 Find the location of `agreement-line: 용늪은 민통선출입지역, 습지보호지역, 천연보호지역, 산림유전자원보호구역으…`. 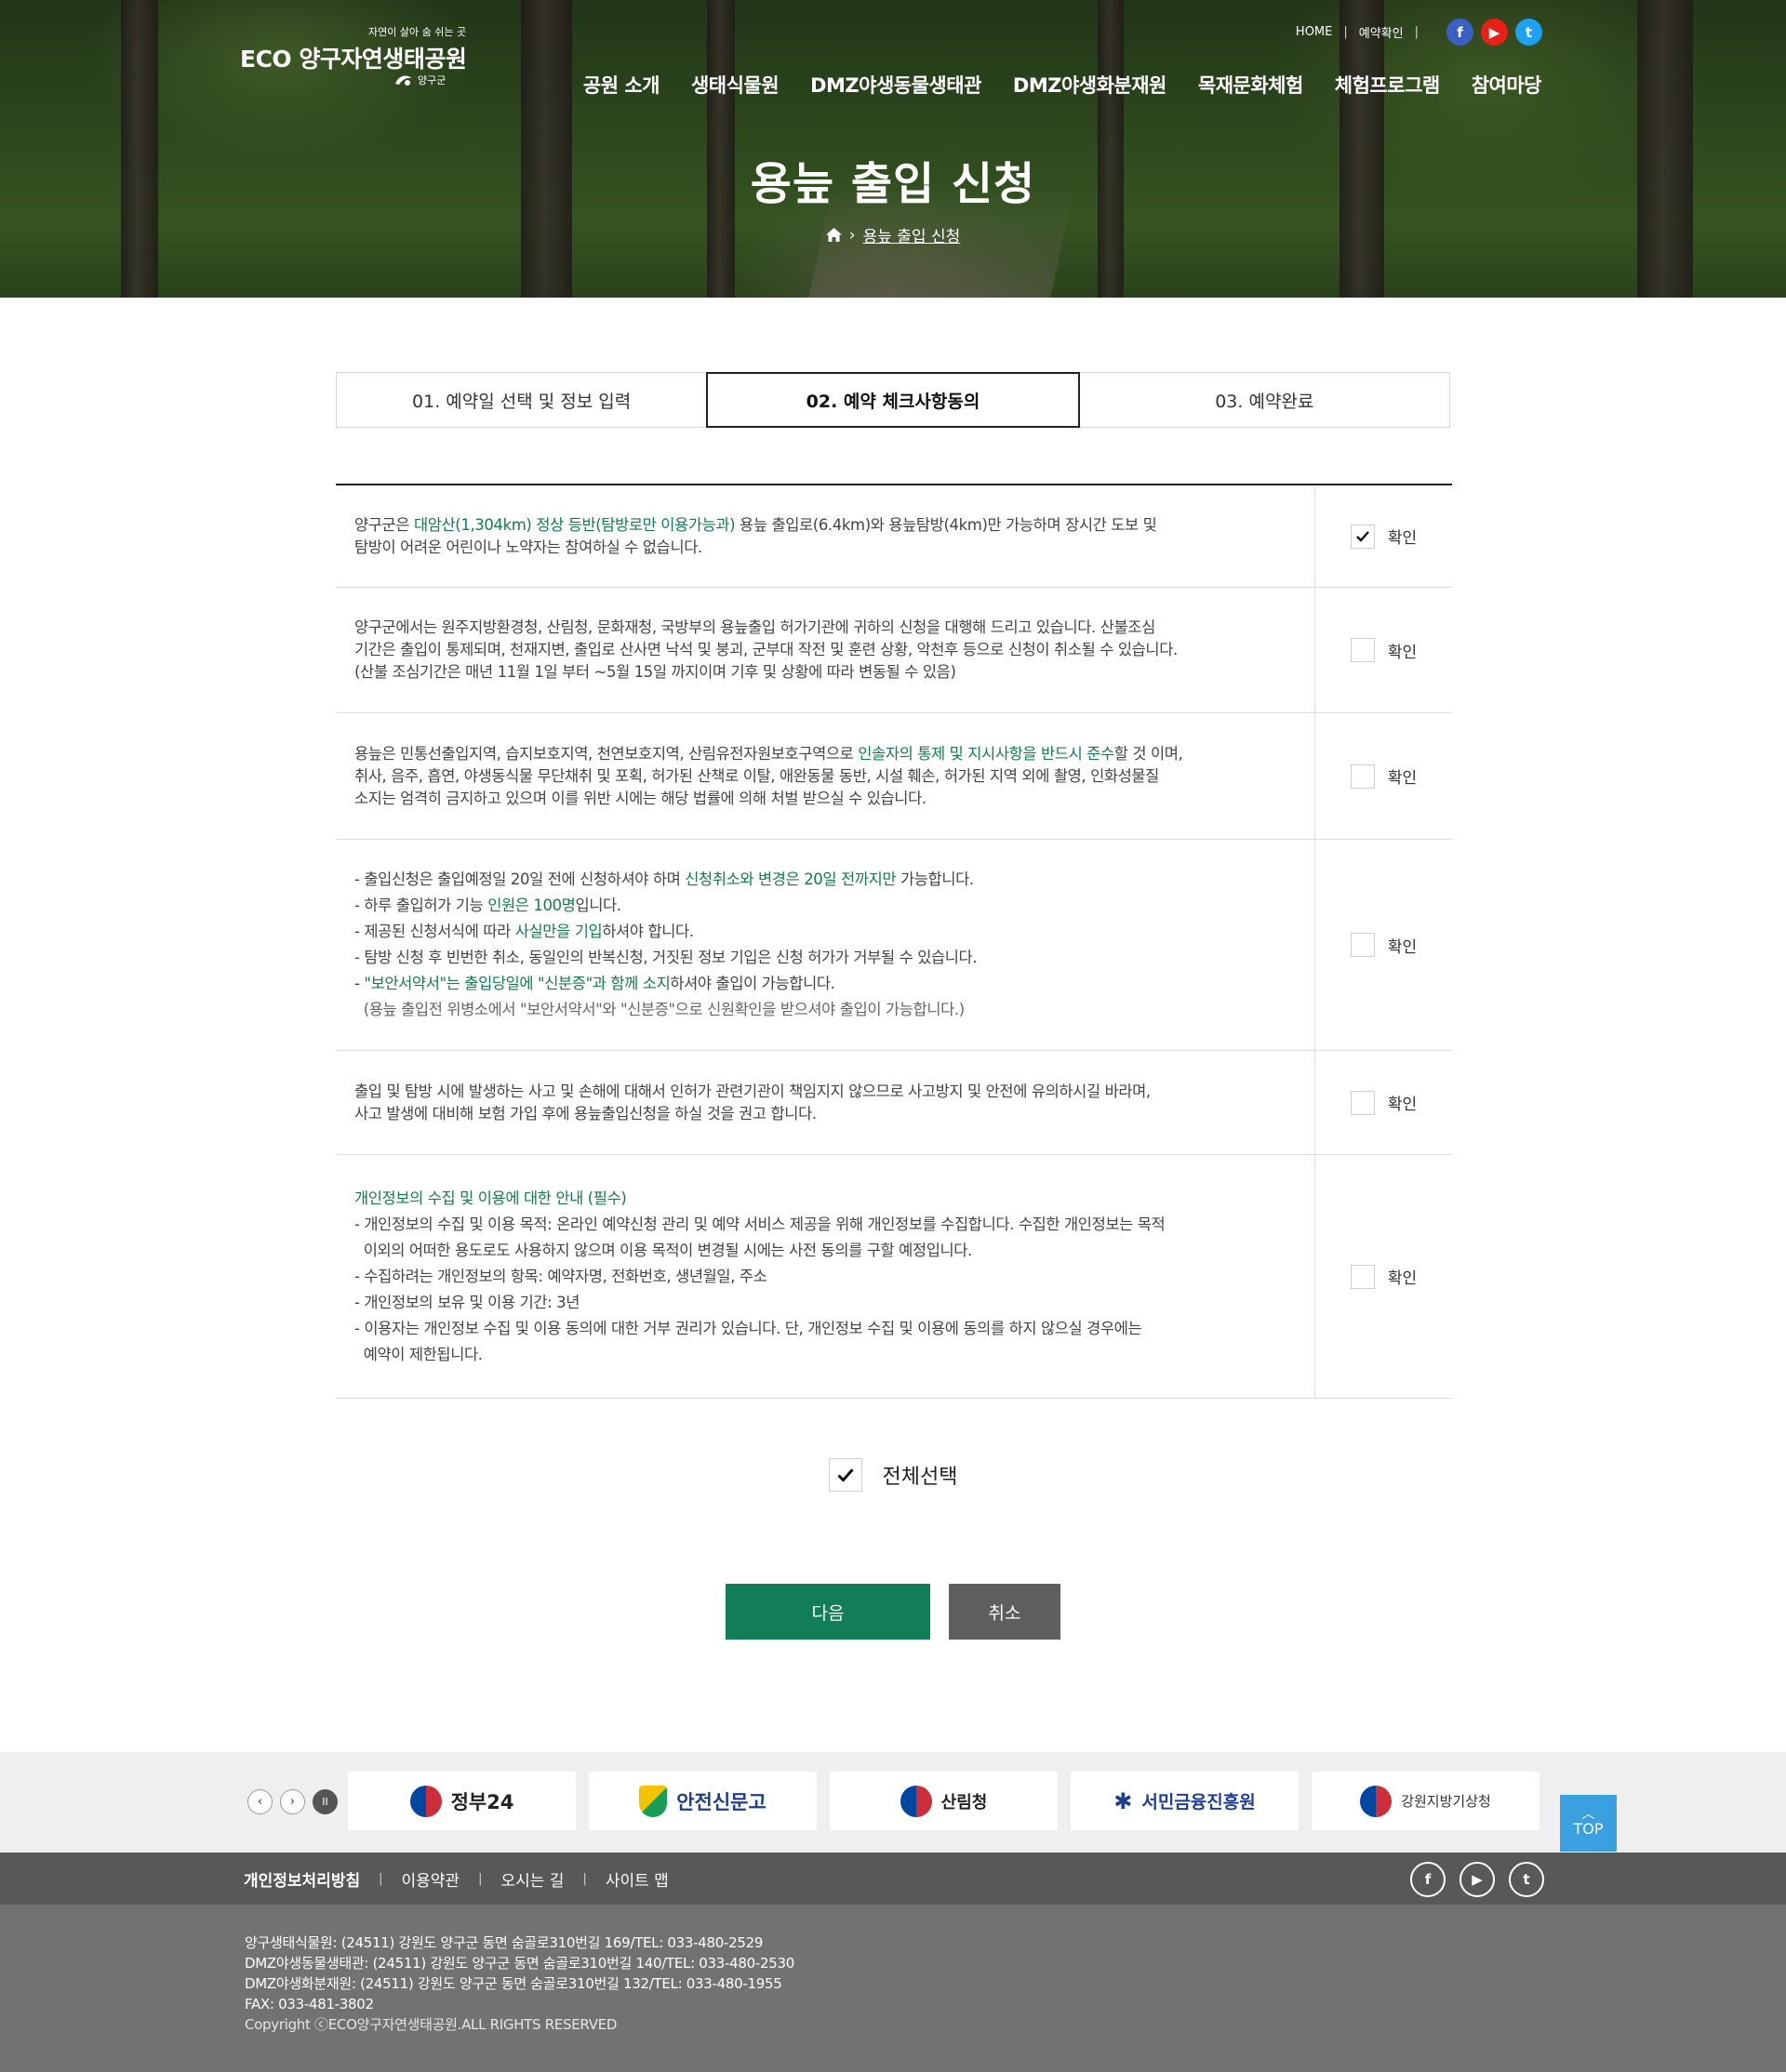

agreement-line: 용늪은 민통선출입지역, 습지보호지역, 천연보호지역, 산림유전자원보호구역으… is located at coordinates (825, 754).